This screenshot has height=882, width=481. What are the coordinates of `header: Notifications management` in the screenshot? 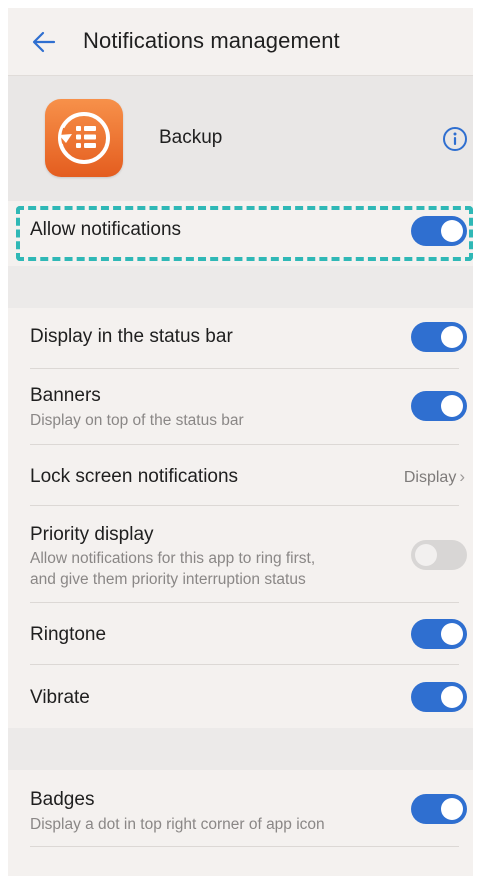 It's located at (240, 42).